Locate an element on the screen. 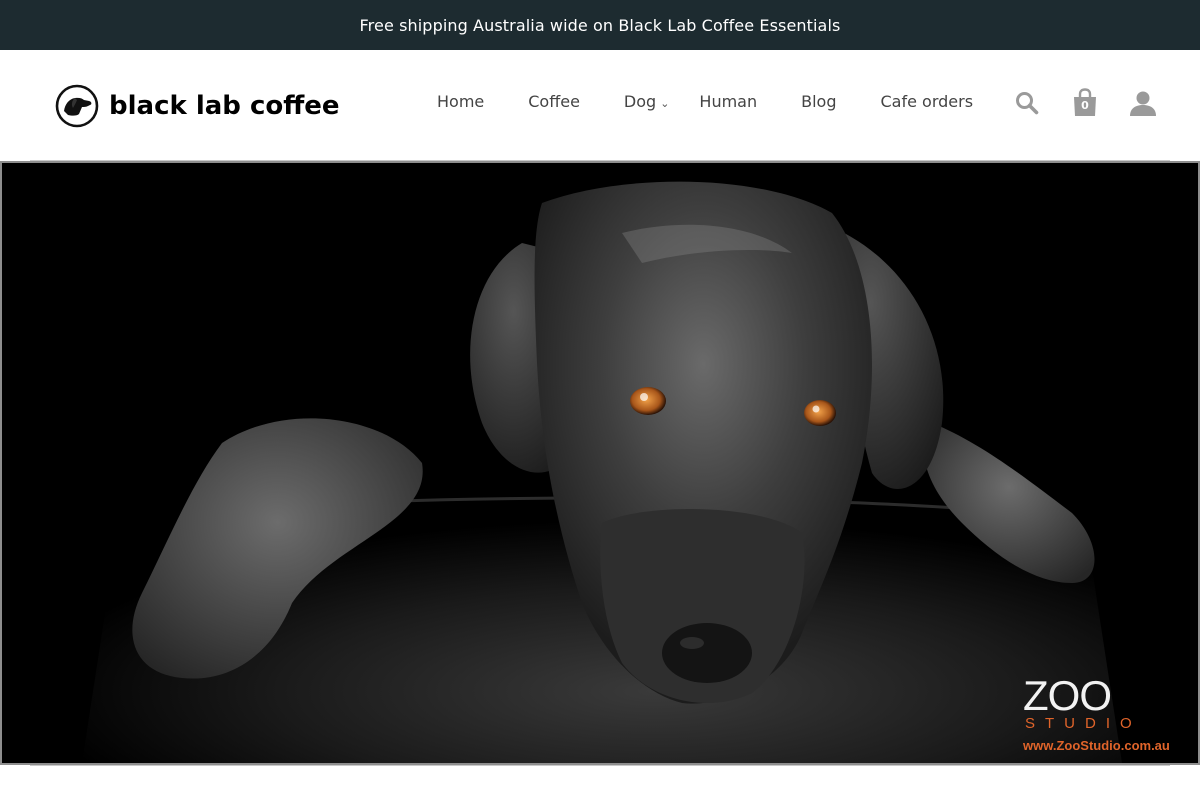 The image size is (1200, 800). nav-item-label: Cafe orders is located at coordinates (927, 101).